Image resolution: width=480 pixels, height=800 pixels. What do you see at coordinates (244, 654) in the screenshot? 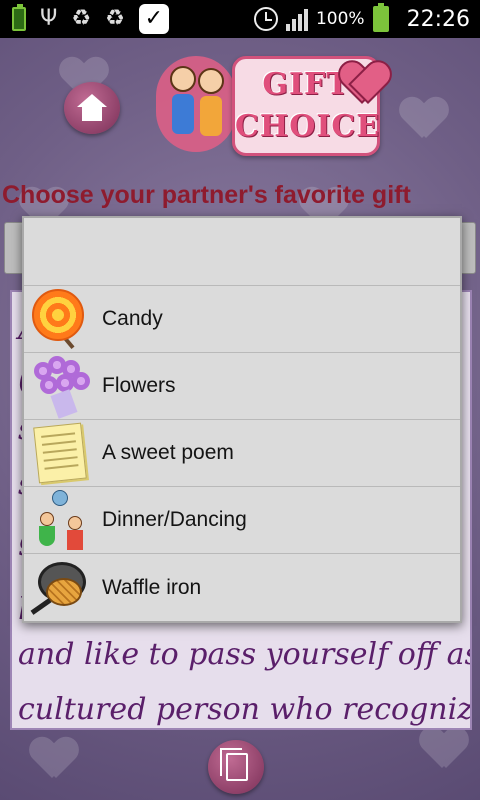
I see `script-text-line: and like to pass yourself off as a` at bounding box center [244, 654].